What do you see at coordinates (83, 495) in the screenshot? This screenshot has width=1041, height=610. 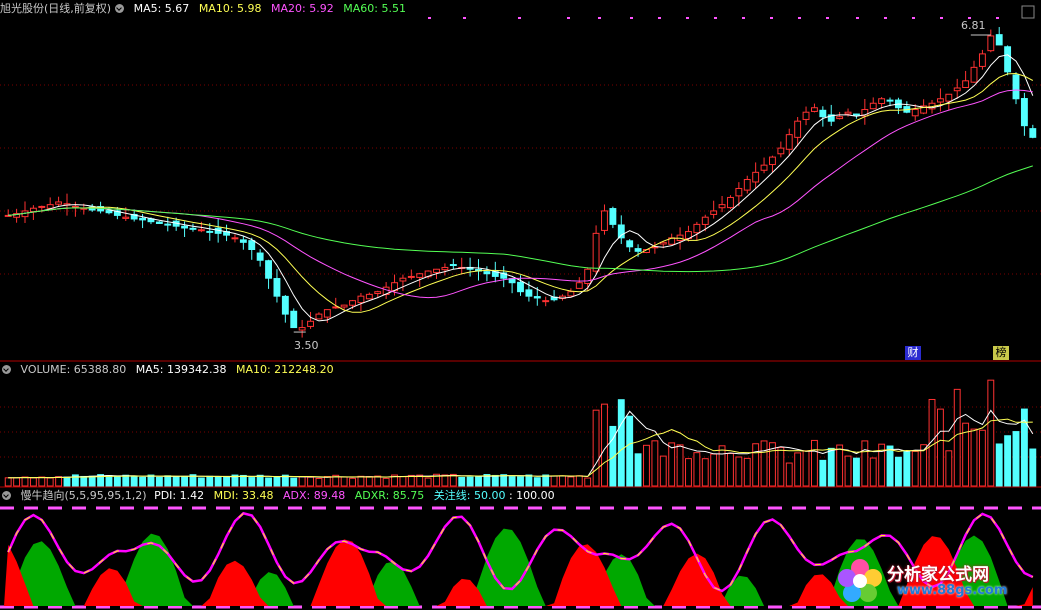 I see `indicator-title: 慢牛趋向(5,5,95,95,1,2)` at bounding box center [83, 495].